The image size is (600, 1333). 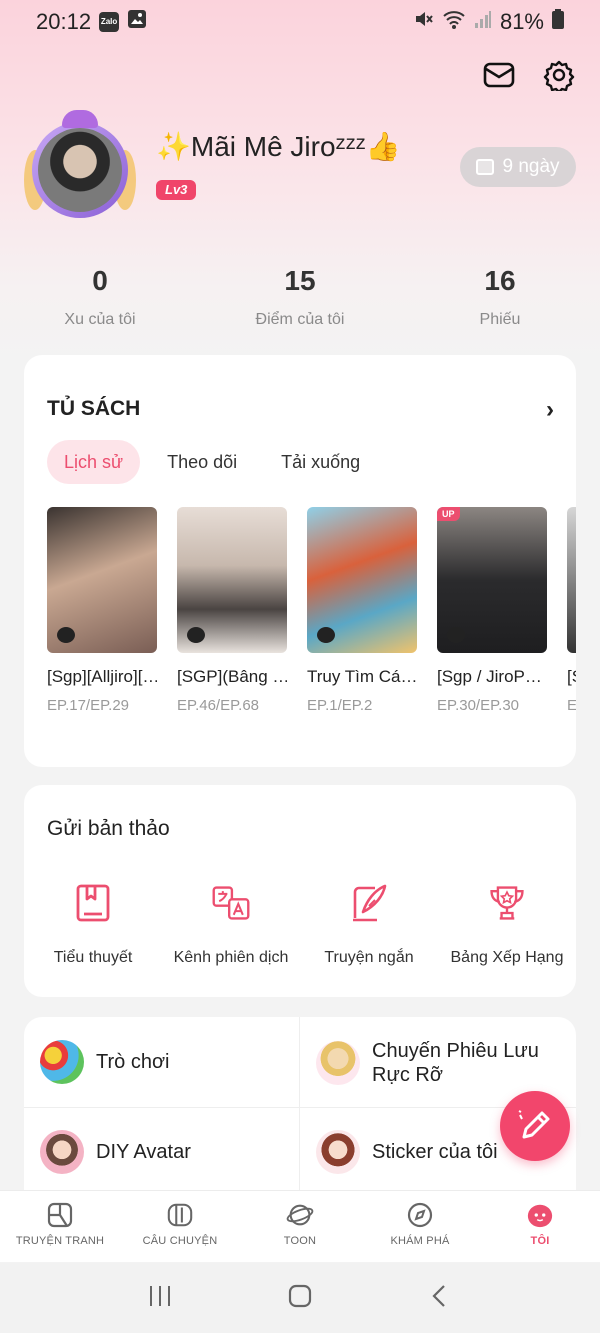 What do you see at coordinates (62, 1152) in the screenshot?
I see `diy-avatar-icon` at bounding box center [62, 1152].